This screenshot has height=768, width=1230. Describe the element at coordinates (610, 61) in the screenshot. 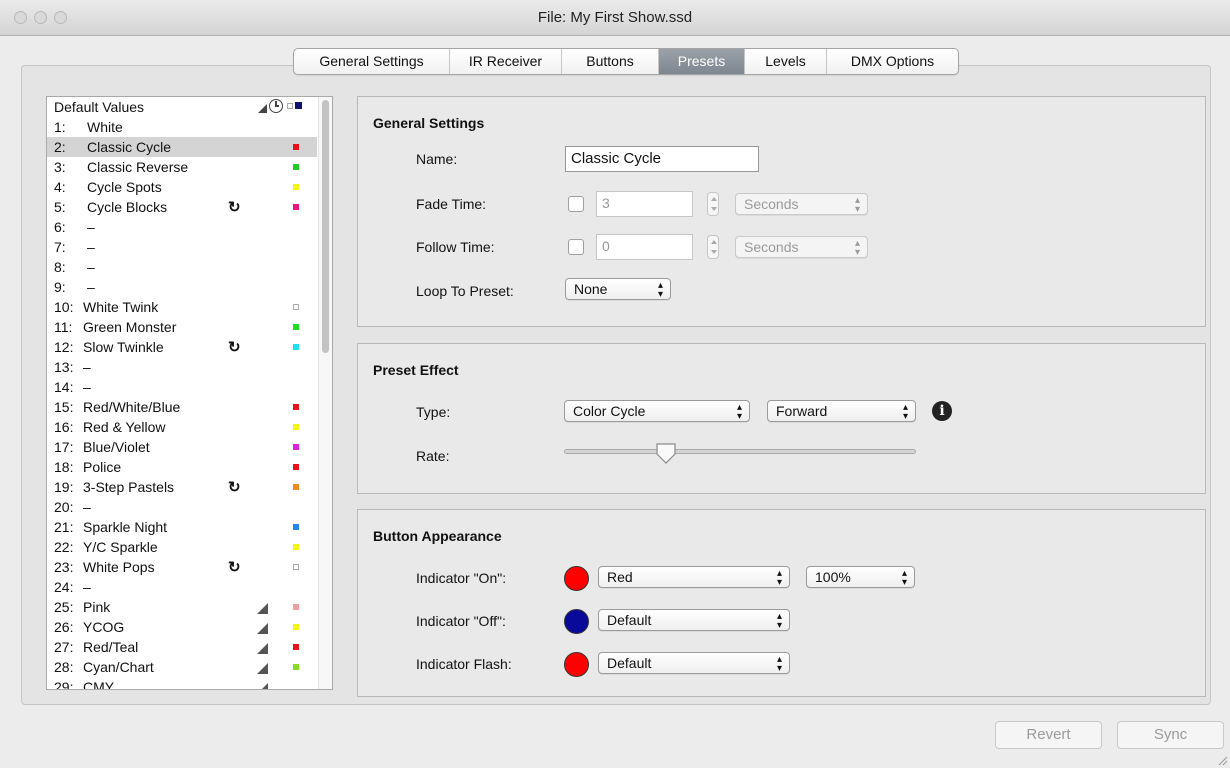

I see `tab-buttons: Buttons` at that location.